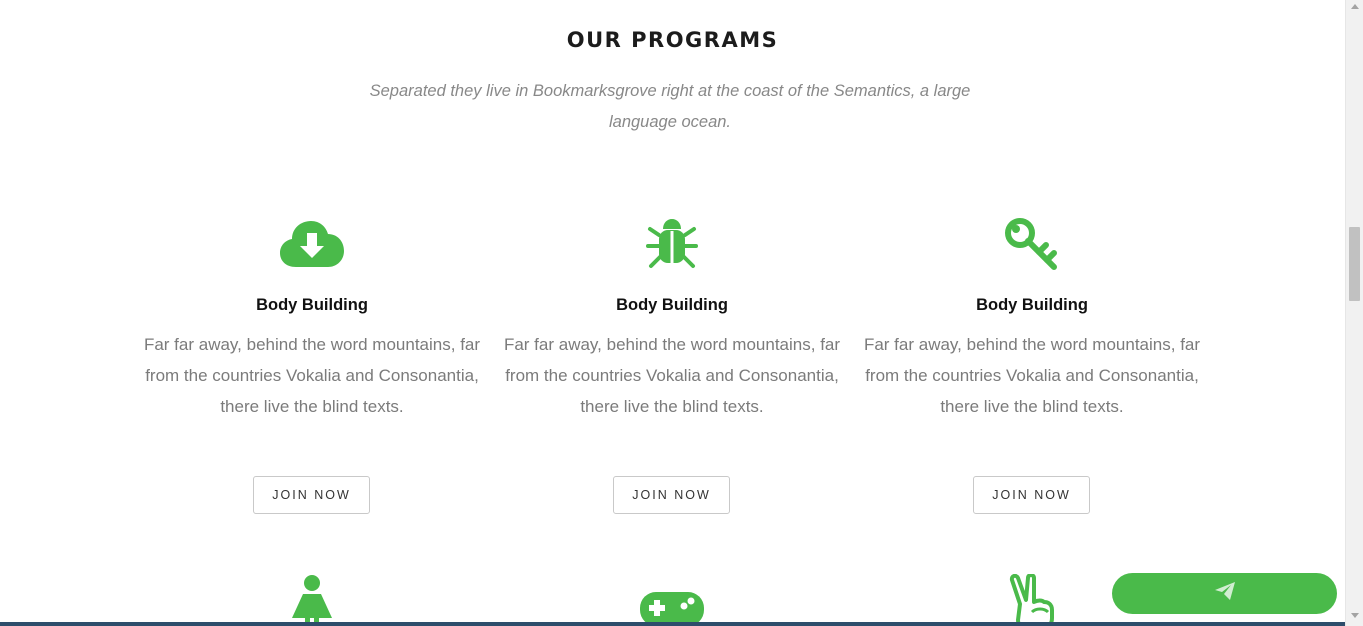 Image resolution: width=1363 pixels, height=626 pixels. I want to click on paper-plane-icon, so click(1224, 593).